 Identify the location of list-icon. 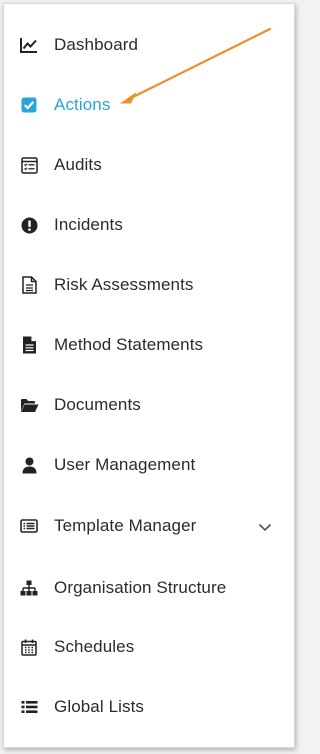
(29, 707).